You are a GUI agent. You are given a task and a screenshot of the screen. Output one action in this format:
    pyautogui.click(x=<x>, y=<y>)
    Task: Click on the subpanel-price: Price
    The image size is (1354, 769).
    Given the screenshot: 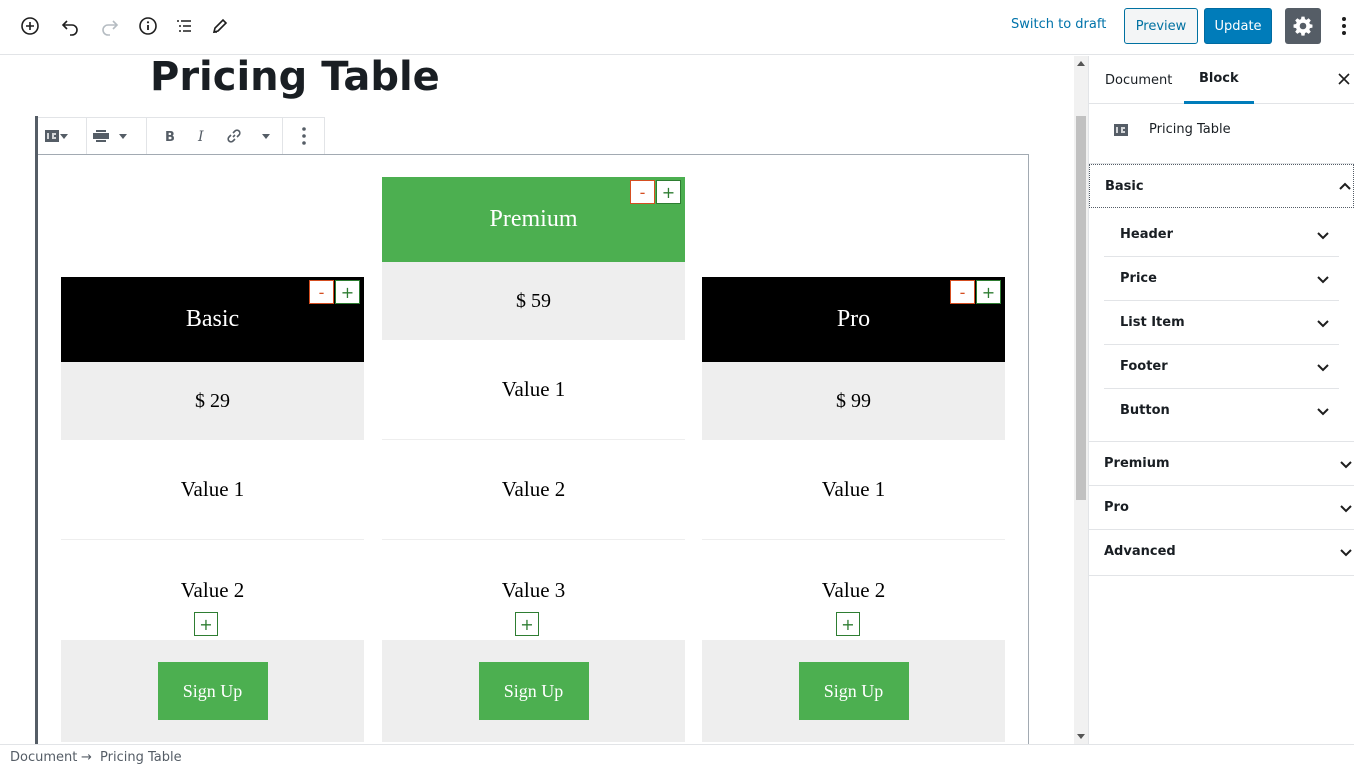 What is the action you would take?
    pyautogui.click(x=1221, y=279)
    